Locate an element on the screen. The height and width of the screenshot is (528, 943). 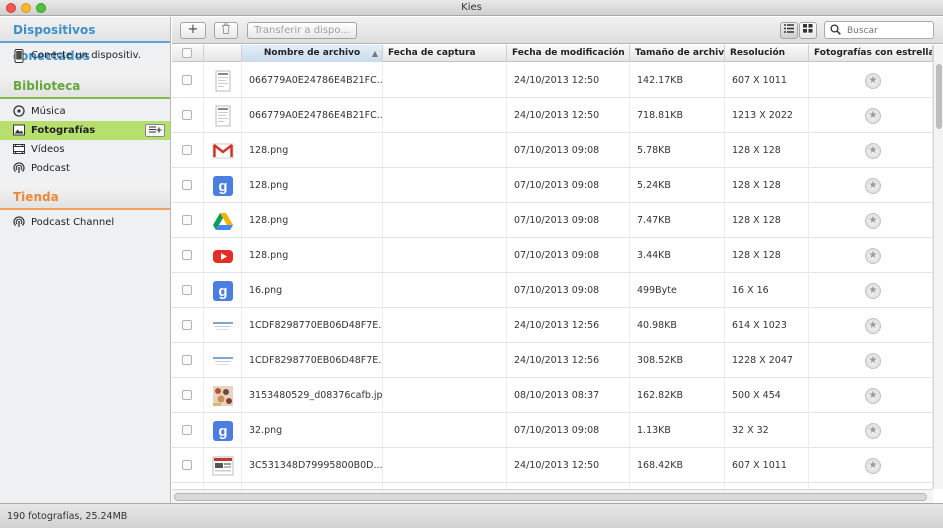
column-header-capture-date: Fecha de captura is located at coordinates (445, 53).